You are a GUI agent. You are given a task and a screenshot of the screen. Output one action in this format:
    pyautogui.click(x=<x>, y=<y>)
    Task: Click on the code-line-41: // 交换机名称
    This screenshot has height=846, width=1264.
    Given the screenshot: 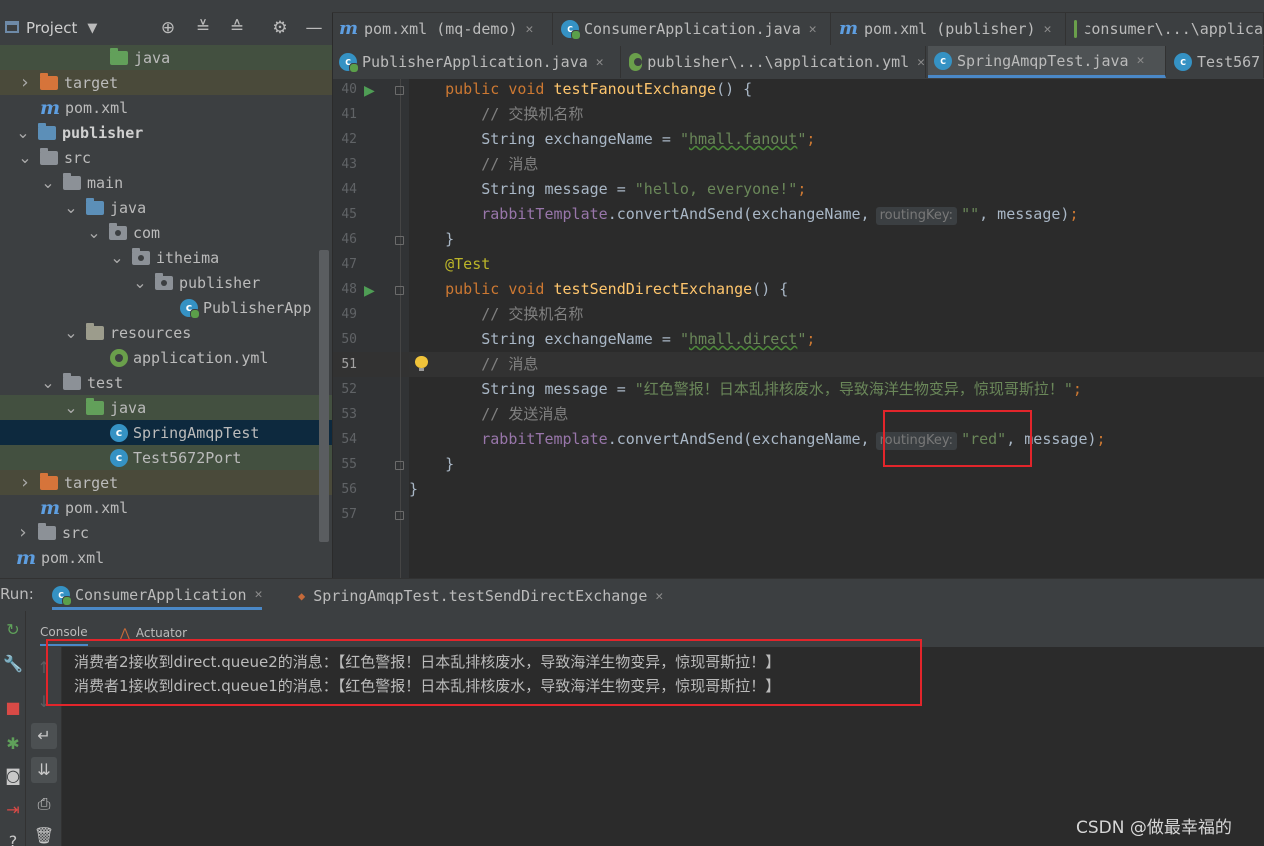 What is the action you would take?
    pyautogui.click(x=496, y=114)
    